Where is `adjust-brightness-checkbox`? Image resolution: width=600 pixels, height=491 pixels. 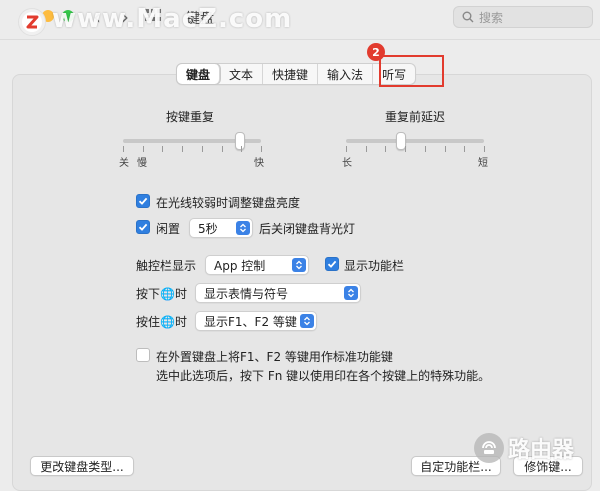
adjust-brightness-checkbox is located at coordinates (143, 201).